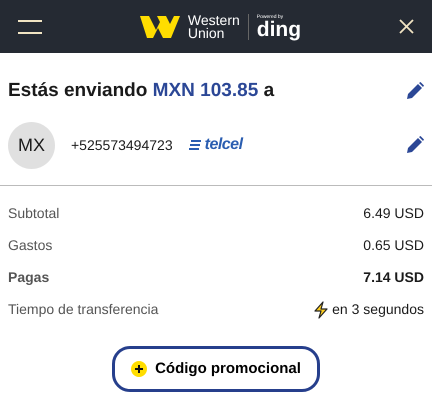 This screenshot has height=406, width=432. I want to click on heading: Estás enviando MXN 103.85 a, so click(141, 91).